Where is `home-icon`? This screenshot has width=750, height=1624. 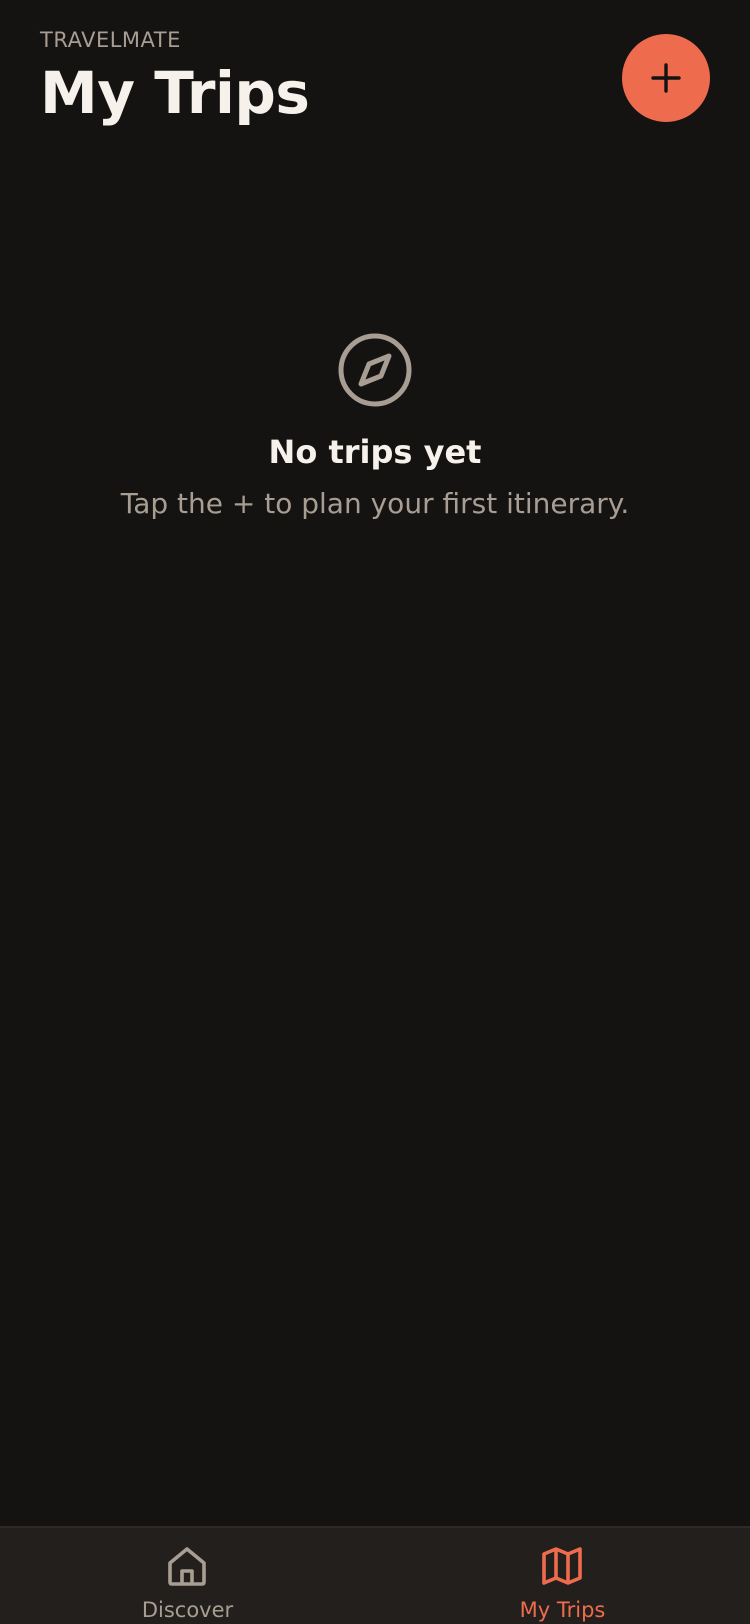
home-icon is located at coordinates (187, 1566).